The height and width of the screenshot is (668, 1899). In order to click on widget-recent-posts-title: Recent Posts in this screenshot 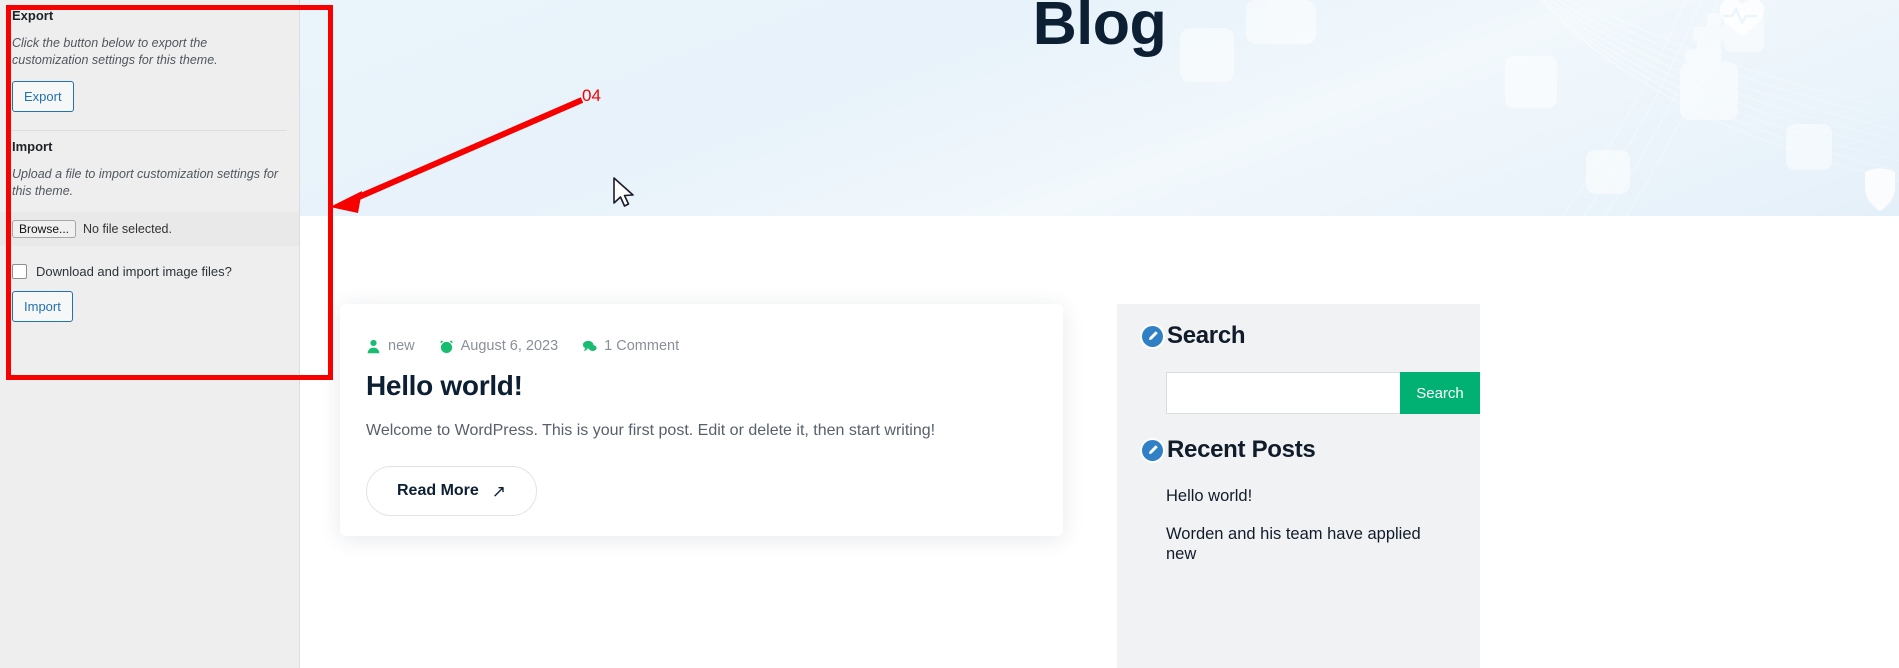, I will do `click(1298, 450)`.